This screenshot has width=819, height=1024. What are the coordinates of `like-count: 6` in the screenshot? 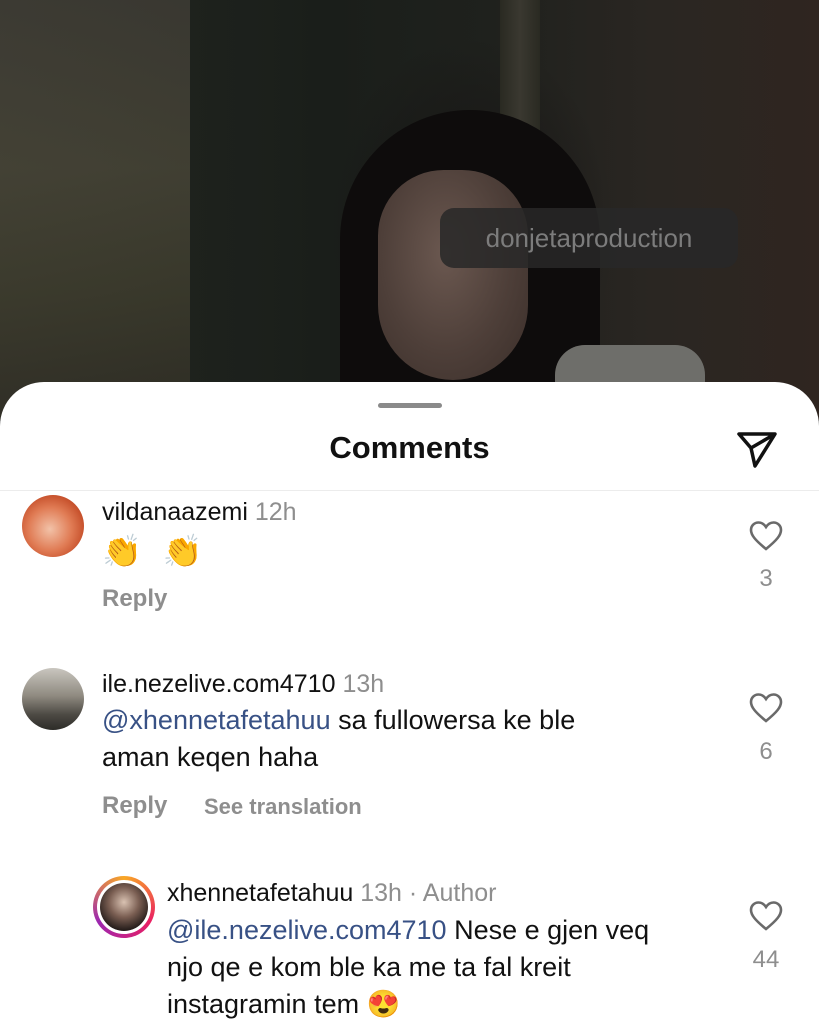 It's located at (766, 751).